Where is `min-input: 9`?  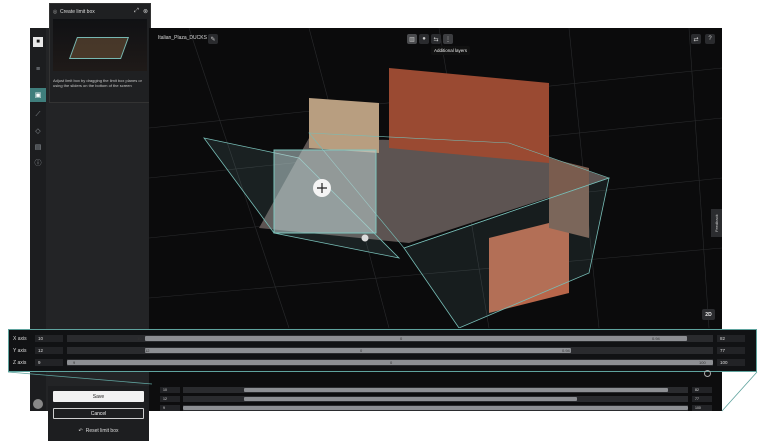 min-input: 9 is located at coordinates (170, 408).